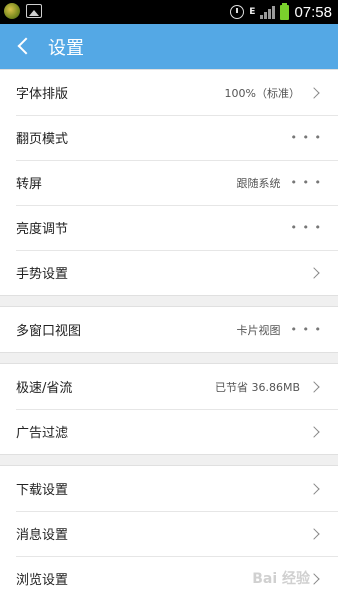 This screenshot has height=600, width=338. Describe the element at coordinates (169, 488) in the screenshot. I see `settings-row: 下载设置` at that location.